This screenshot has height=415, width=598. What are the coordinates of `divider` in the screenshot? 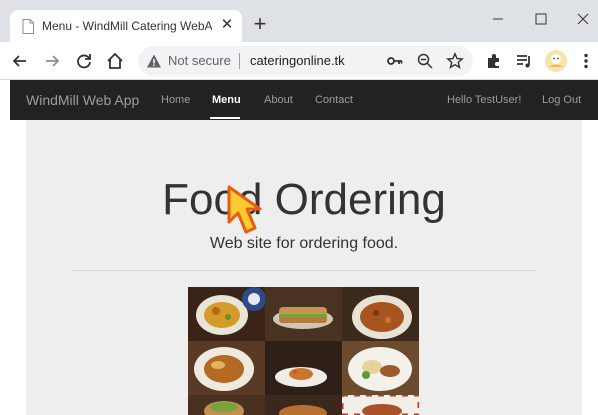 It's located at (304, 270).